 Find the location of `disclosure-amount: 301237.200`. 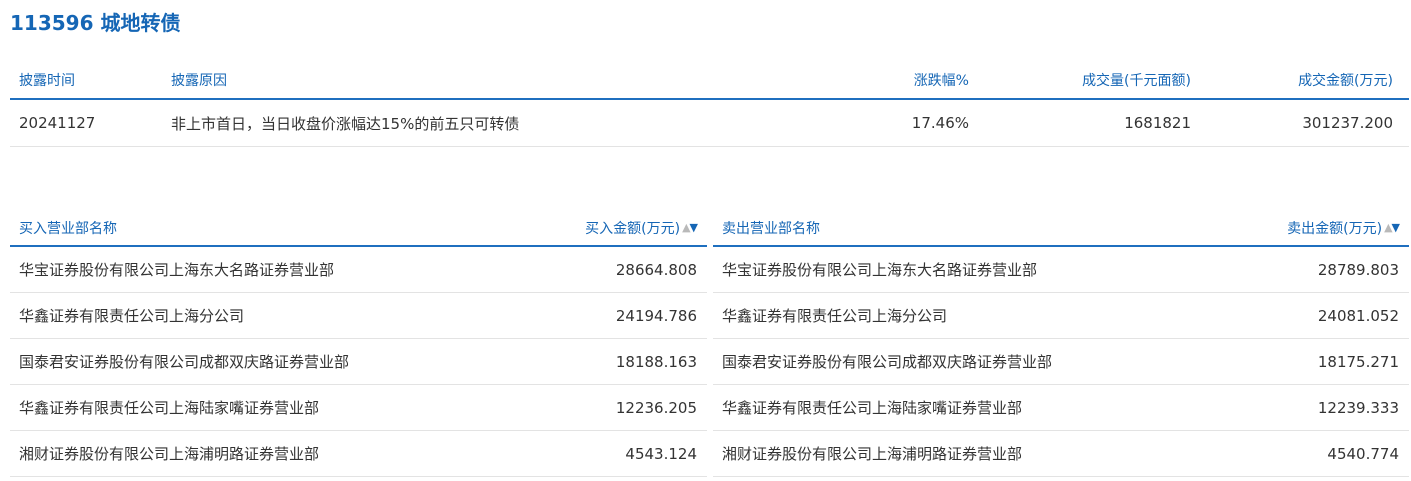

disclosure-amount: 301237.200 is located at coordinates (1347, 123).